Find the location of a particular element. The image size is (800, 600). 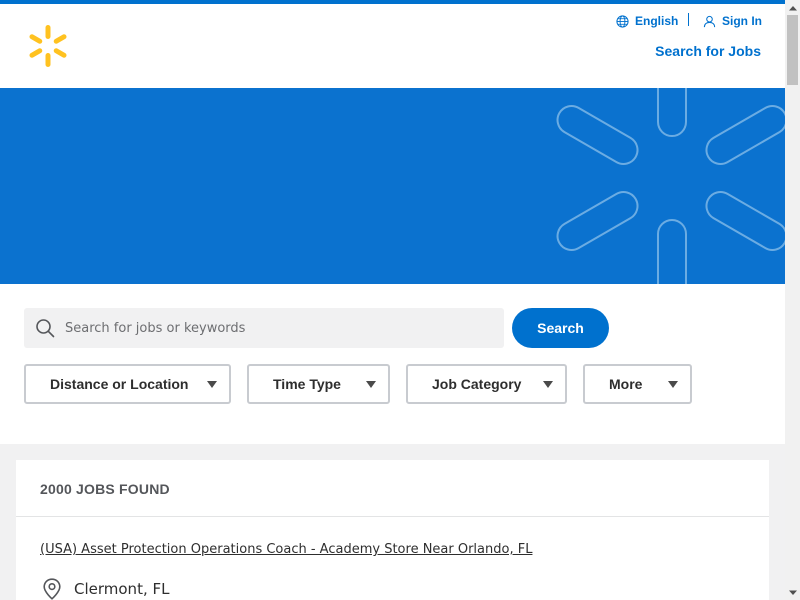

search-input is located at coordinates (275, 328).